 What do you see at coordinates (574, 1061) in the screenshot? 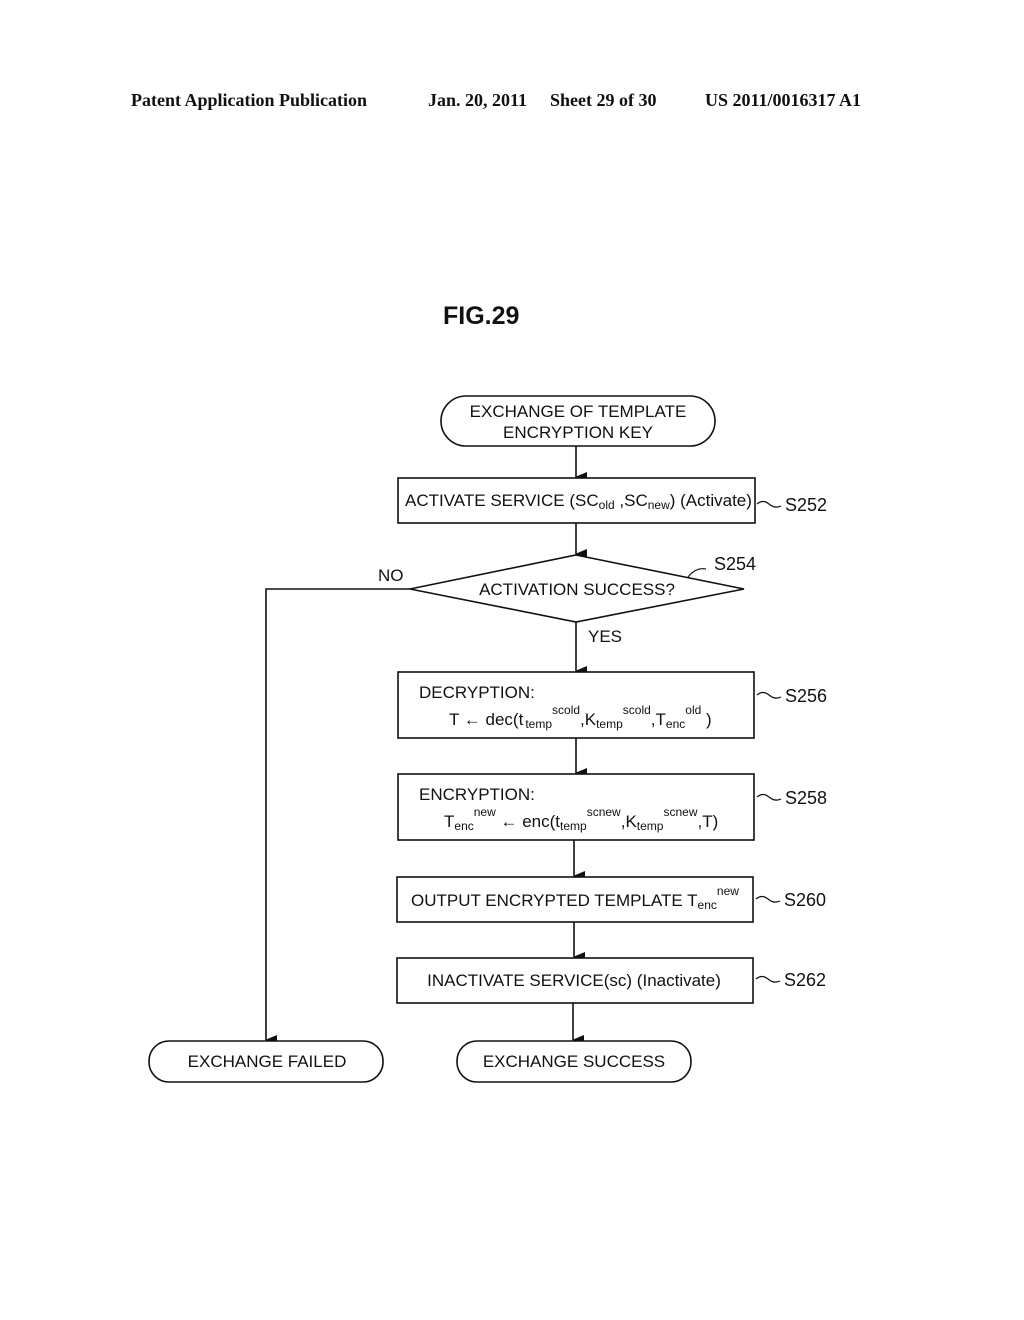
I see `end-success-text: EXCHANGE SUCCESS` at bounding box center [574, 1061].